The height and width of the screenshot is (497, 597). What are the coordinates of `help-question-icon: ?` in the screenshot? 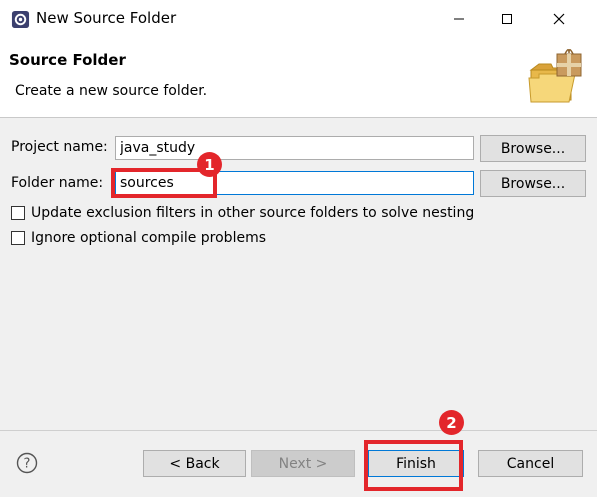 It's located at (27, 463).